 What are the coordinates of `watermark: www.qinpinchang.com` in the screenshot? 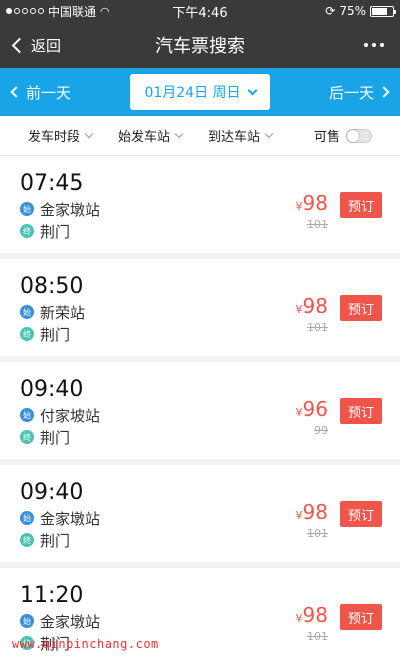 It's located at (85, 644).